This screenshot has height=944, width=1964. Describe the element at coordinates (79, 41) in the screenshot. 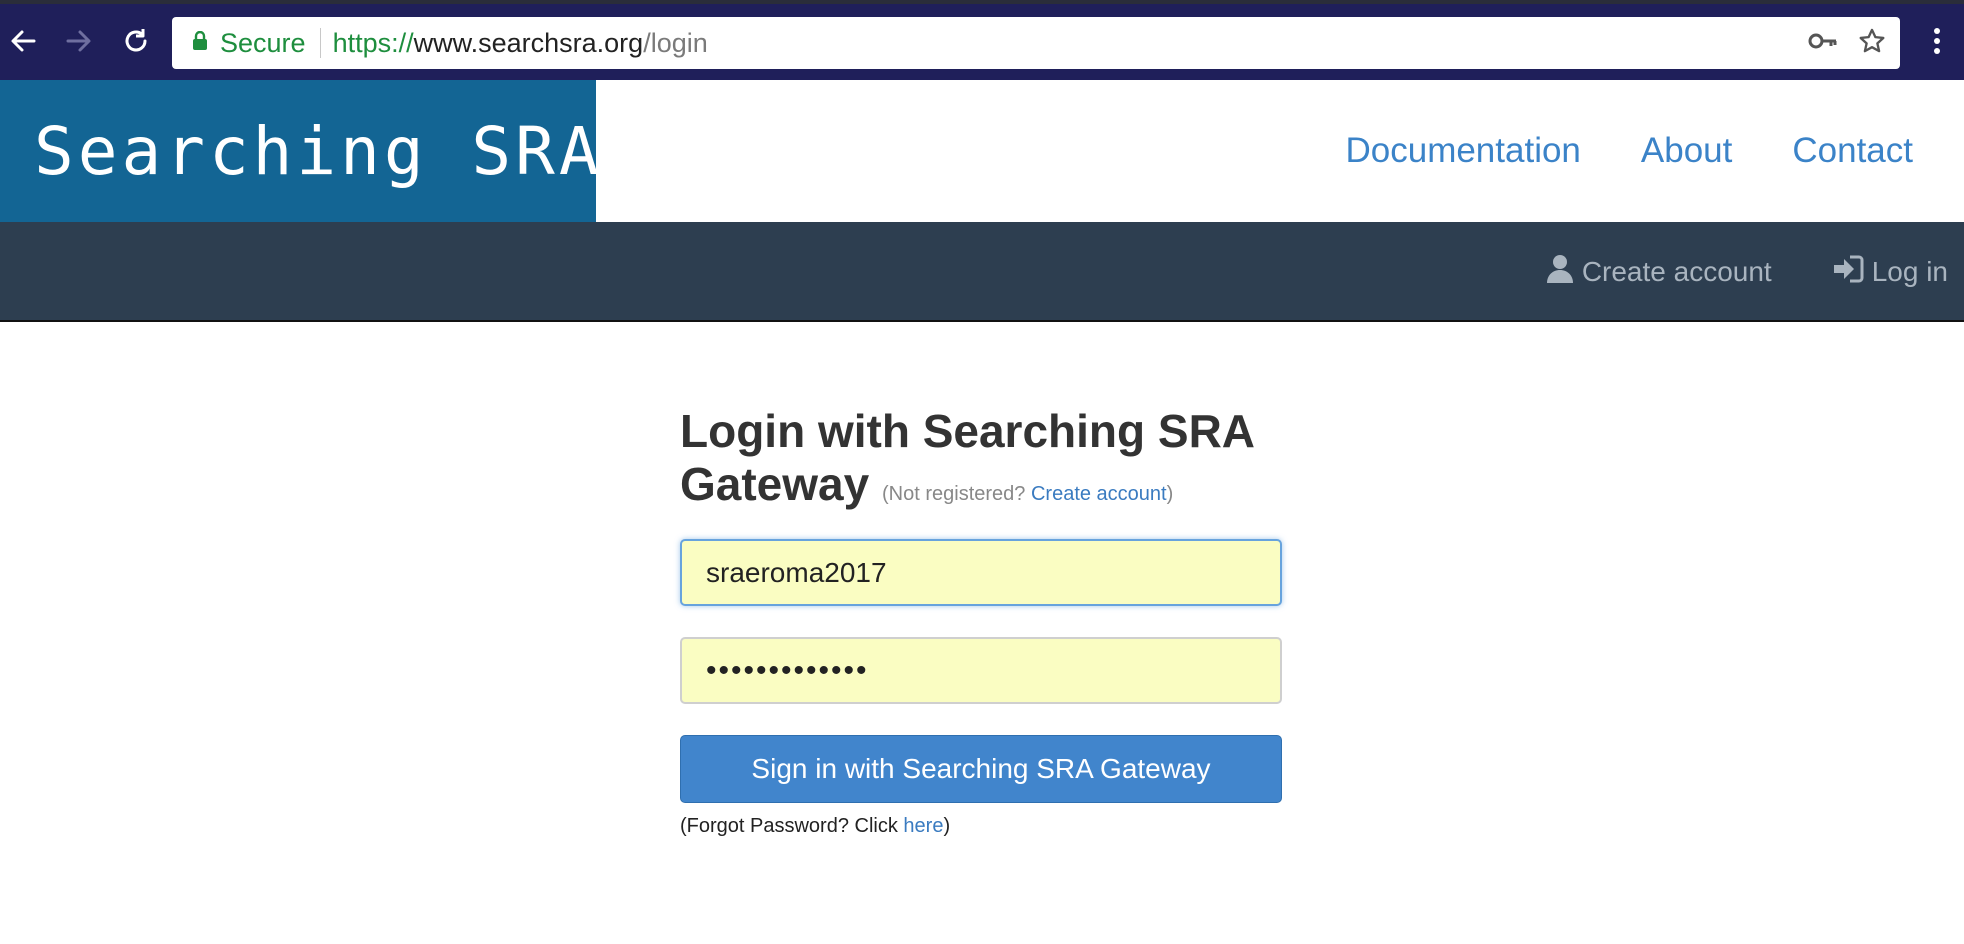

I see `forward-arrow-icon` at that location.